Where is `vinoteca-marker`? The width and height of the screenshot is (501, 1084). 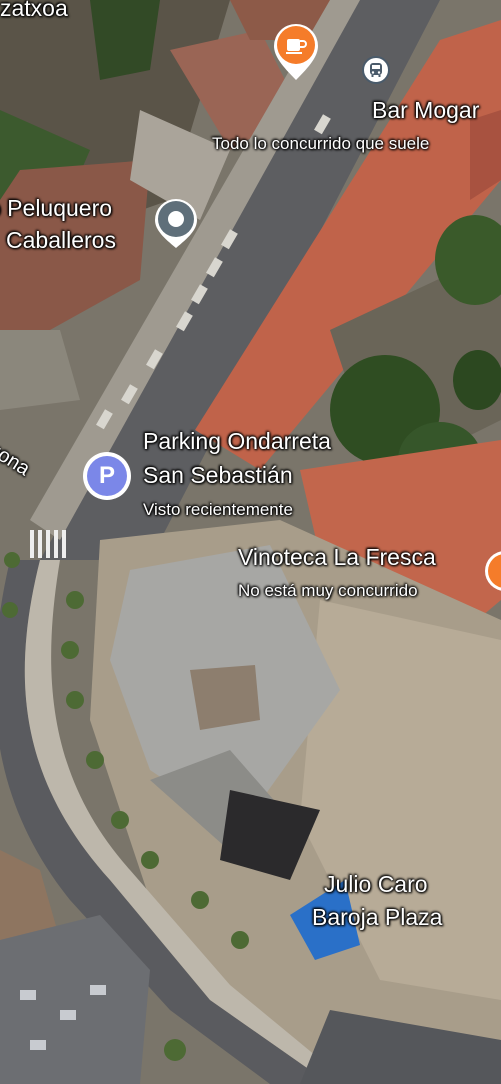 vinoteca-marker is located at coordinates (493, 571).